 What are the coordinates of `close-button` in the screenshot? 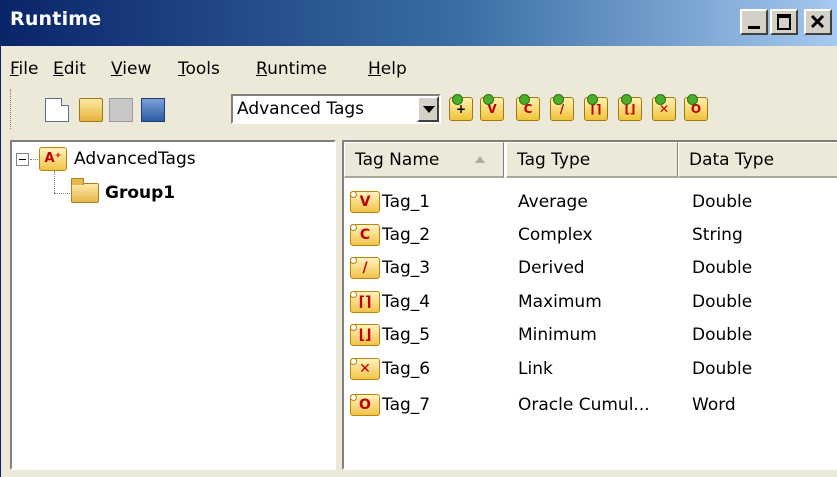 It's located at (818, 22).